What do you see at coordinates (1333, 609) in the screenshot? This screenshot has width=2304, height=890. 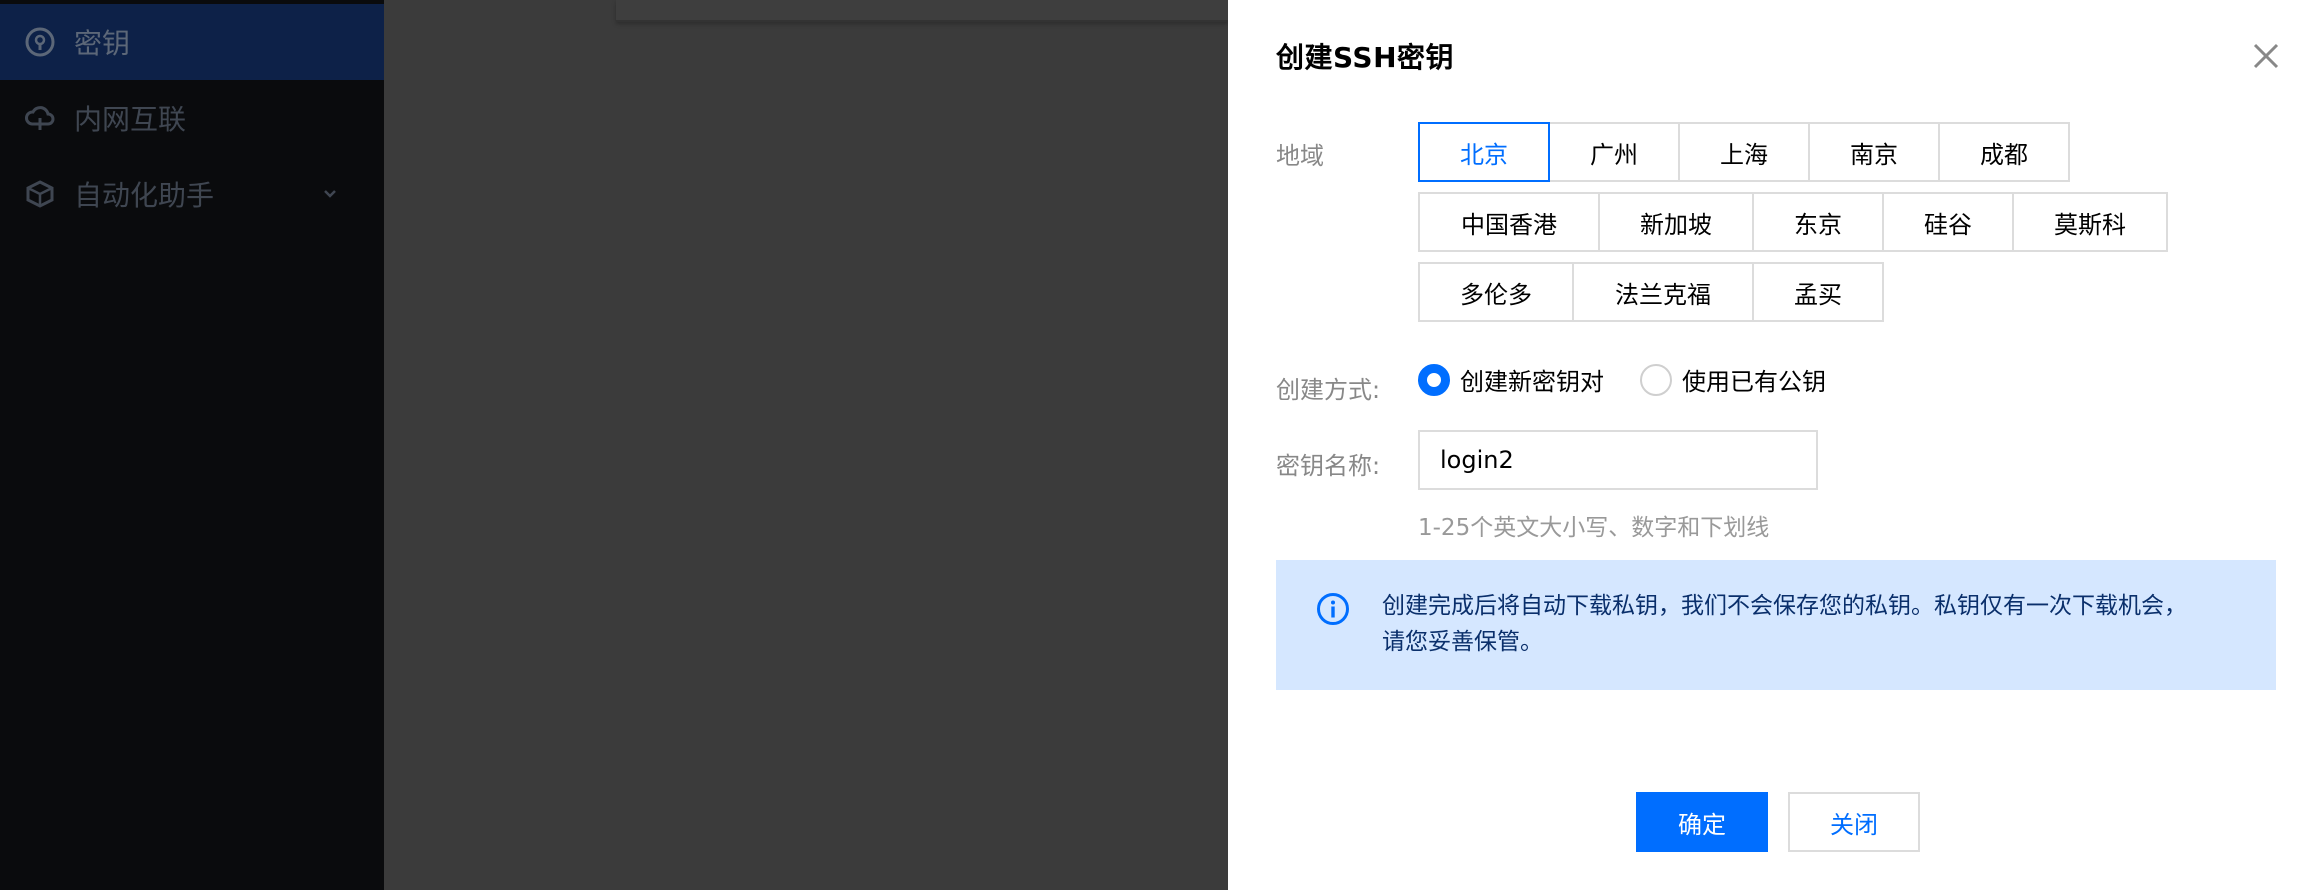 I see `info-icon` at bounding box center [1333, 609].